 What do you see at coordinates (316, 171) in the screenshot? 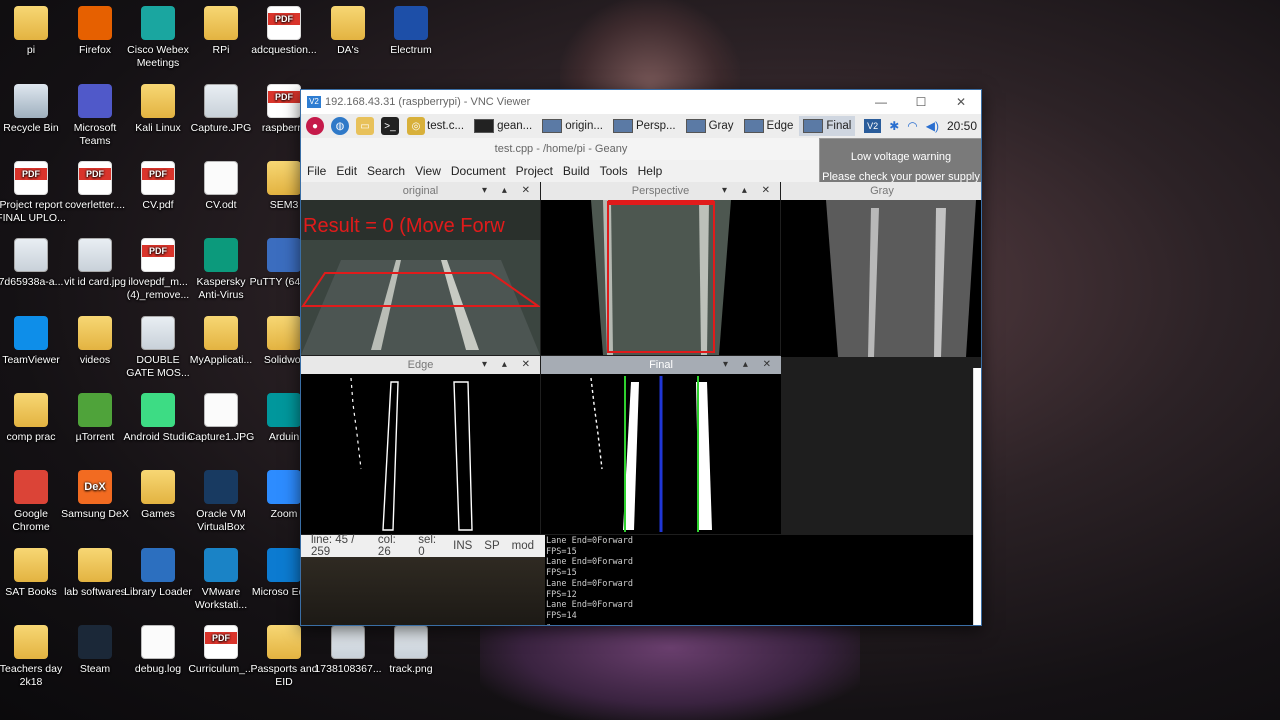
I see `menu-file: File` at bounding box center [316, 171].